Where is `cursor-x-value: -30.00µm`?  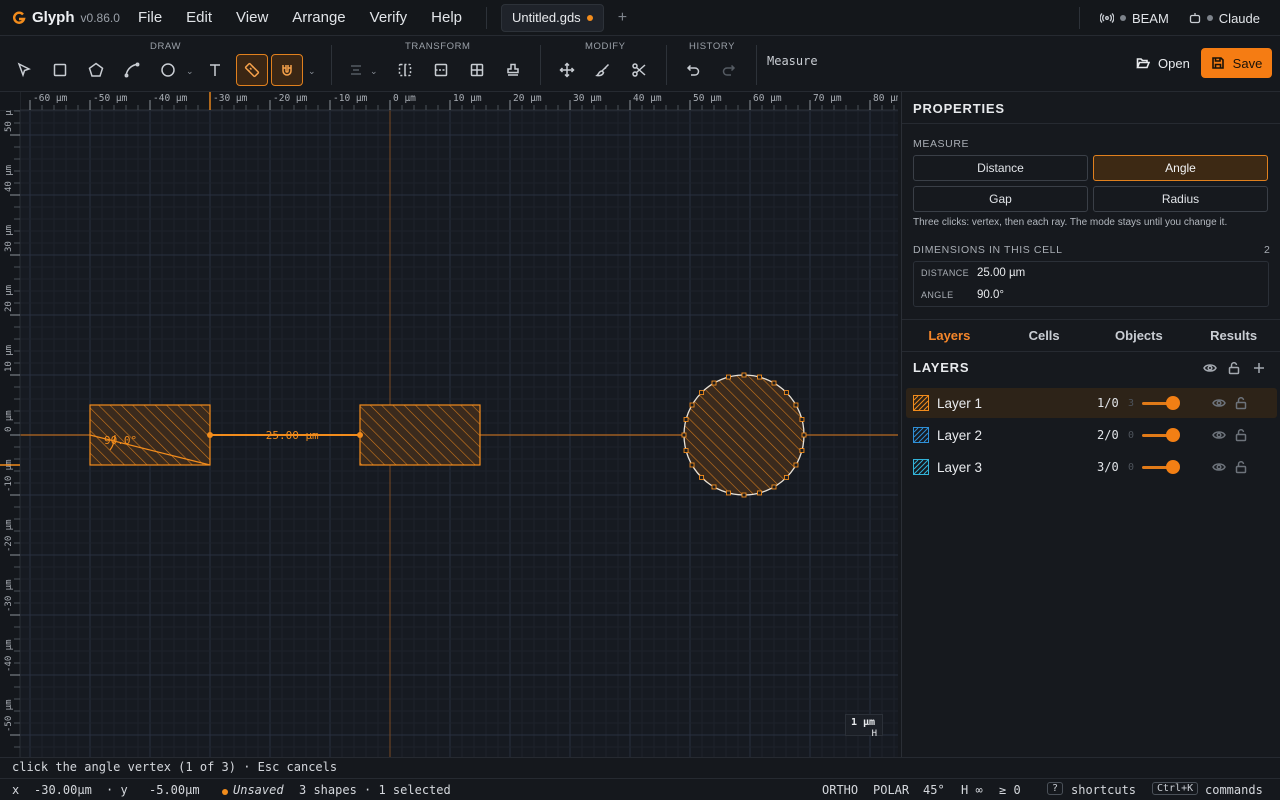
cursor-x-value: -30.00µm is located at coordinates (63, 790).